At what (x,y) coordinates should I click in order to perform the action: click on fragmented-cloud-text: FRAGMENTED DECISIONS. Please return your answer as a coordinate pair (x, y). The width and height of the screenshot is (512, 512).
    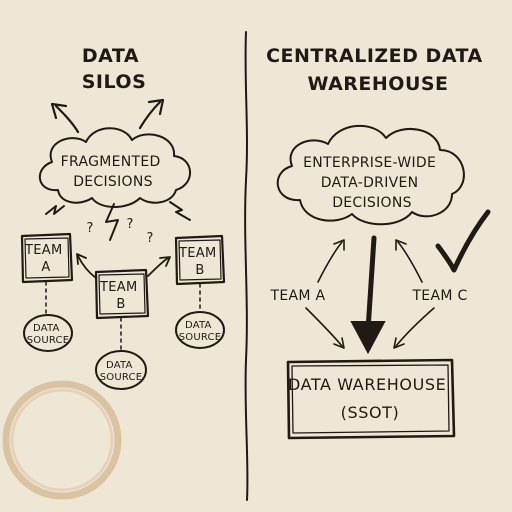
    Looking at the image, I should click on (113, 172).